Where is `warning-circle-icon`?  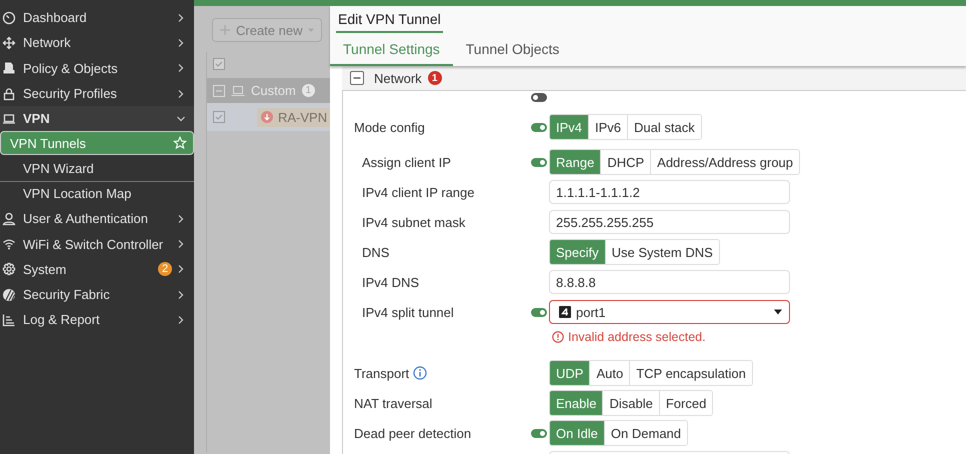 warning-circle-icon is located at coordinates (558, 337).